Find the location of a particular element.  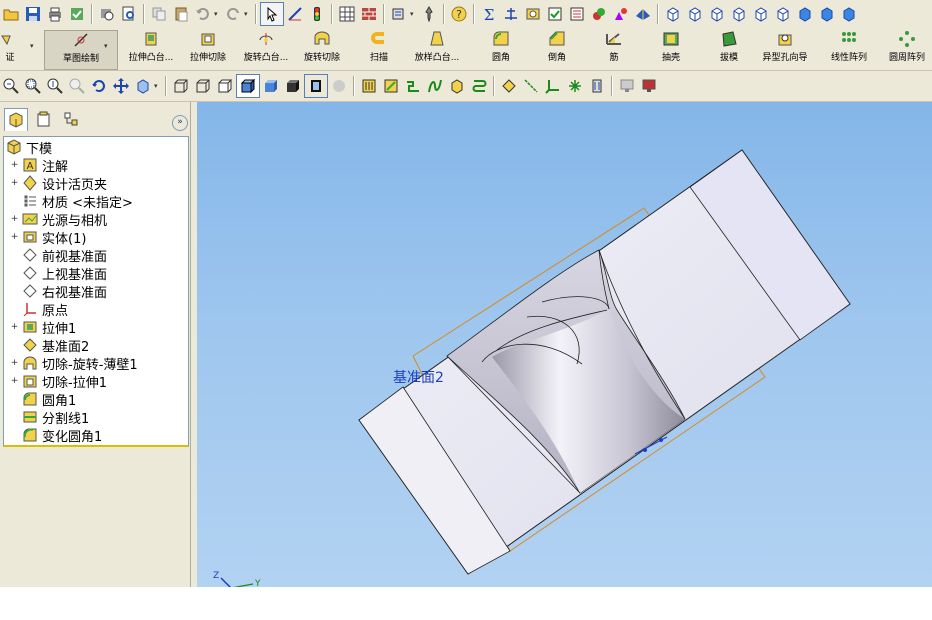

tree-item: + 切除-旋转-薄壁1 is located at coordinates (74, 363).